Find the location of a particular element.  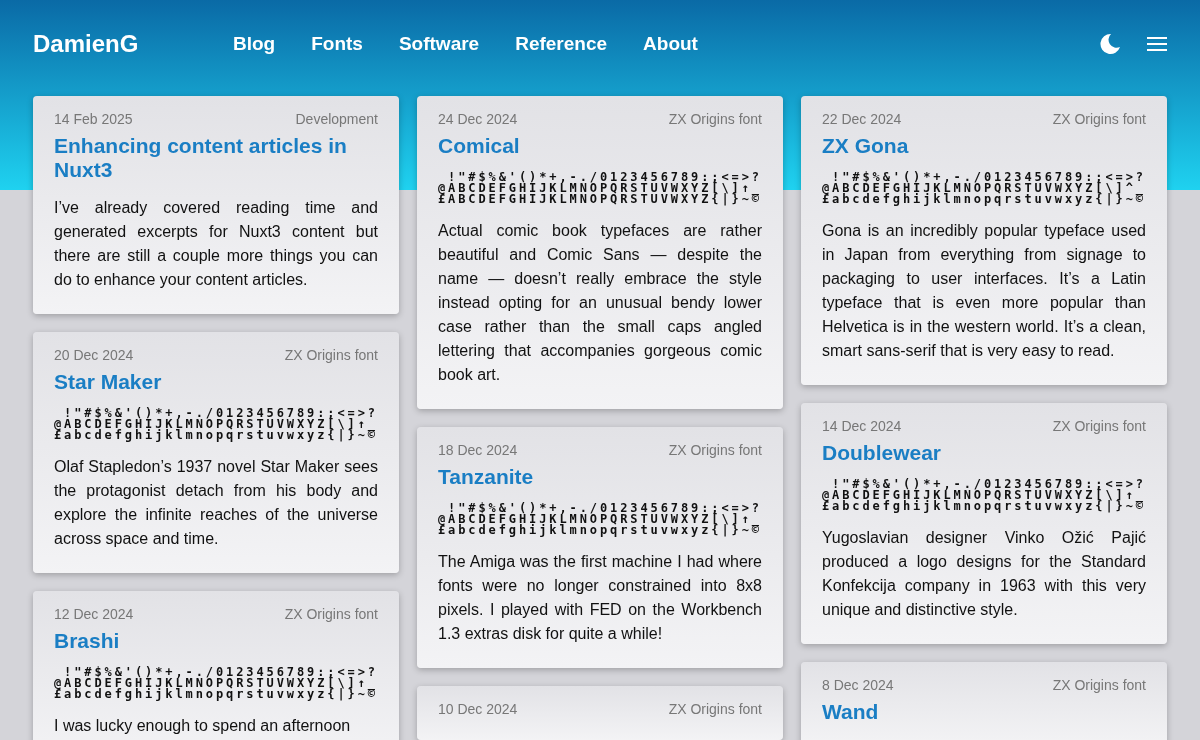

menu-icon is located at coordinates (1157, 44).